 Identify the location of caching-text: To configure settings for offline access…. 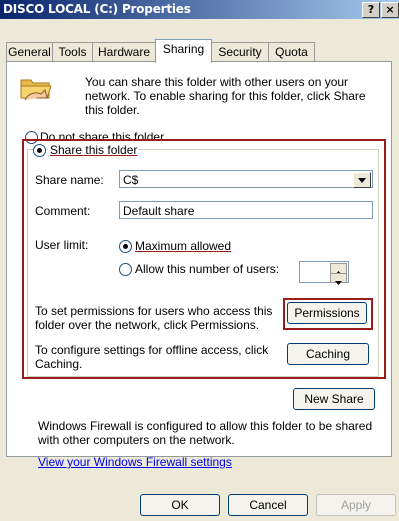
(152, 357).